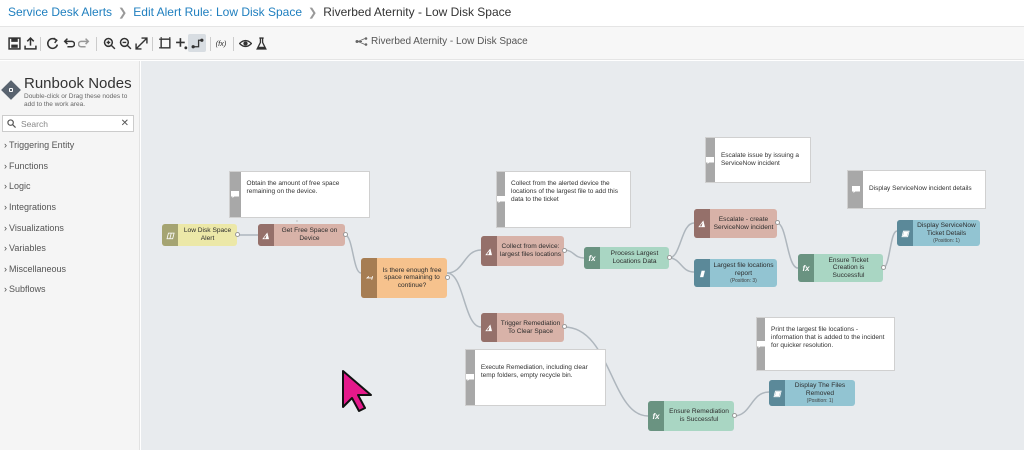 This screenshot has width=1024, height=450. I want to click on select-area-icon, so click(165, 43).